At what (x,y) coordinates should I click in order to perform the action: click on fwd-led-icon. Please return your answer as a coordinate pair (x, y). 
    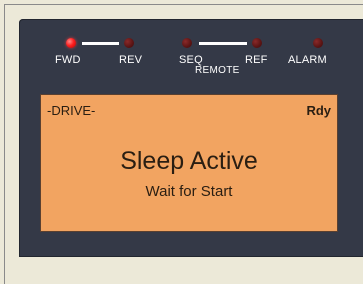
    Looking at the image, I should click on (71, 43).